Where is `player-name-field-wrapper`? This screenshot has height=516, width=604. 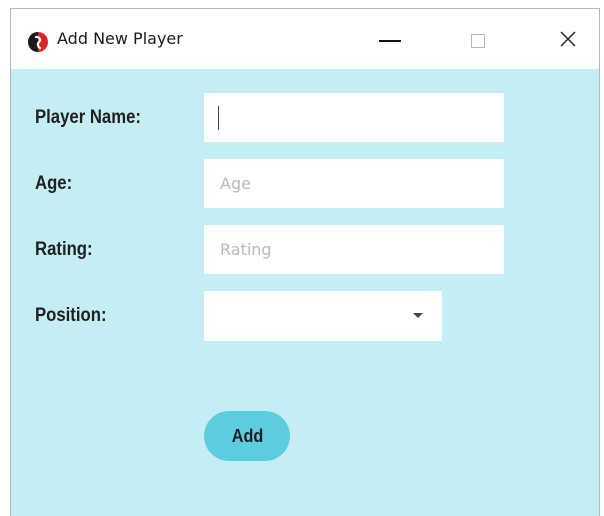 player-name-field-wrapper is located at coordinates (354, 117).